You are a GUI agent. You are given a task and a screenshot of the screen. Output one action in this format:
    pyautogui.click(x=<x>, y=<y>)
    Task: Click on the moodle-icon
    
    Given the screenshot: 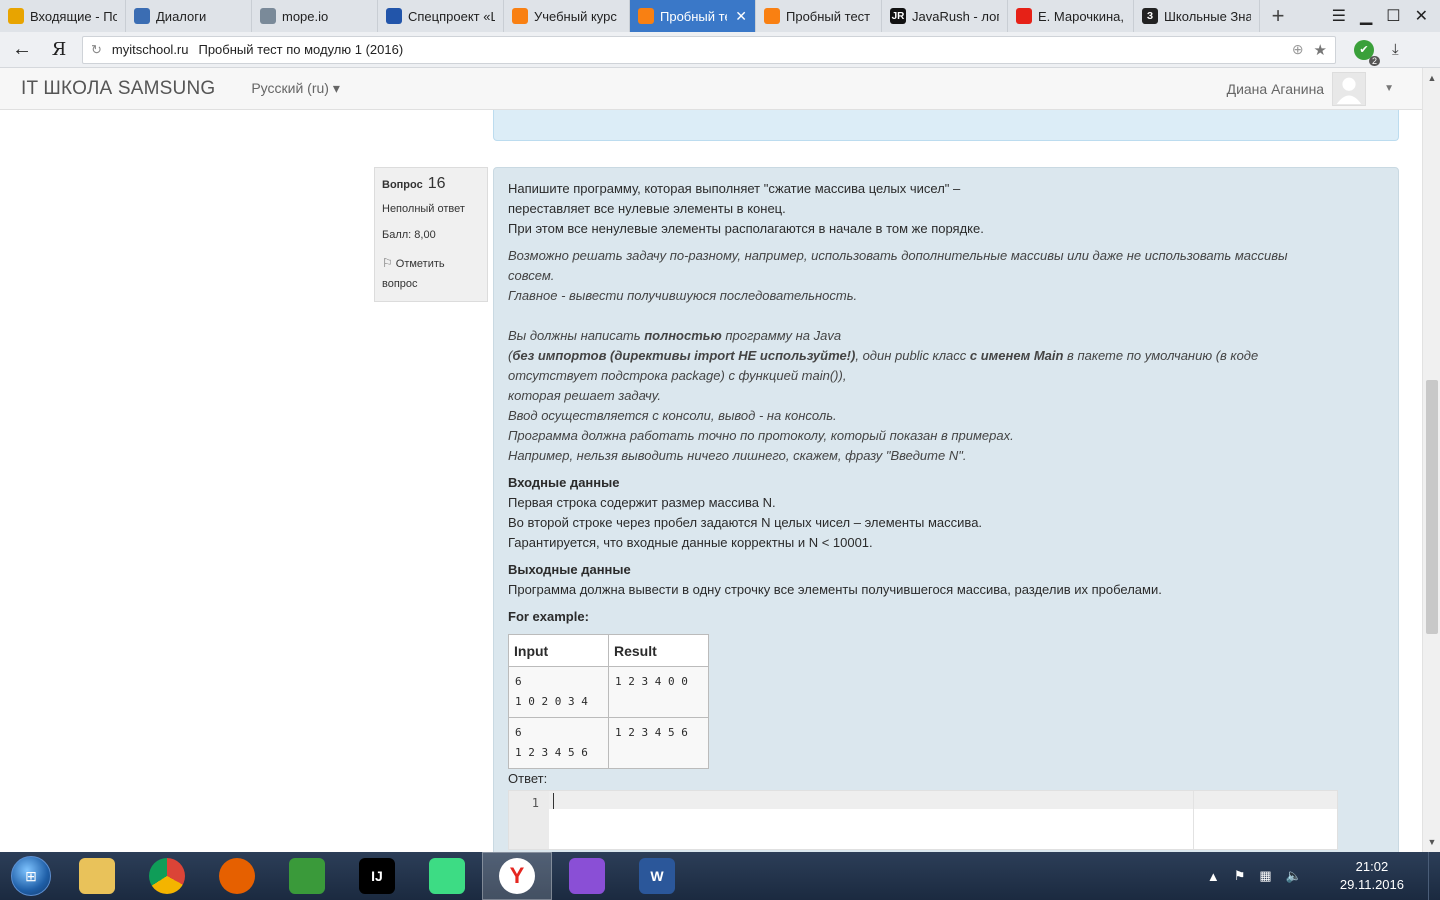 What is the action you would take?
    pyautogui.click(x=772, y=16)
    